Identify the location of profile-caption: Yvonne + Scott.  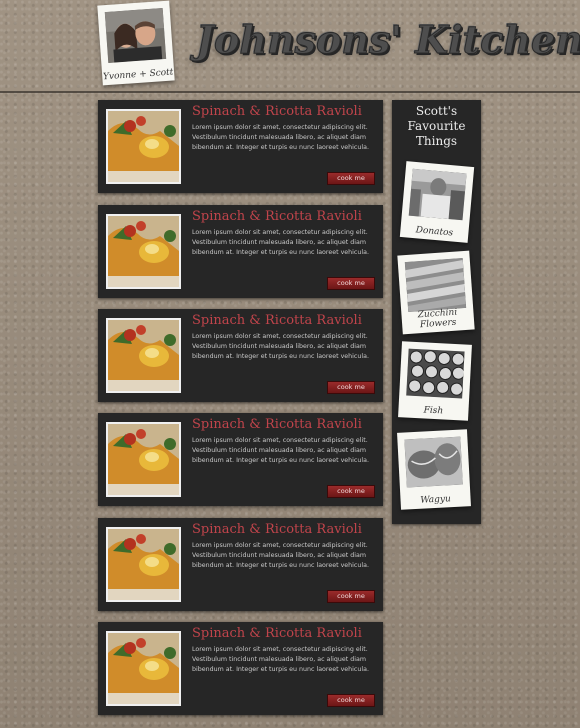
(138, 75).